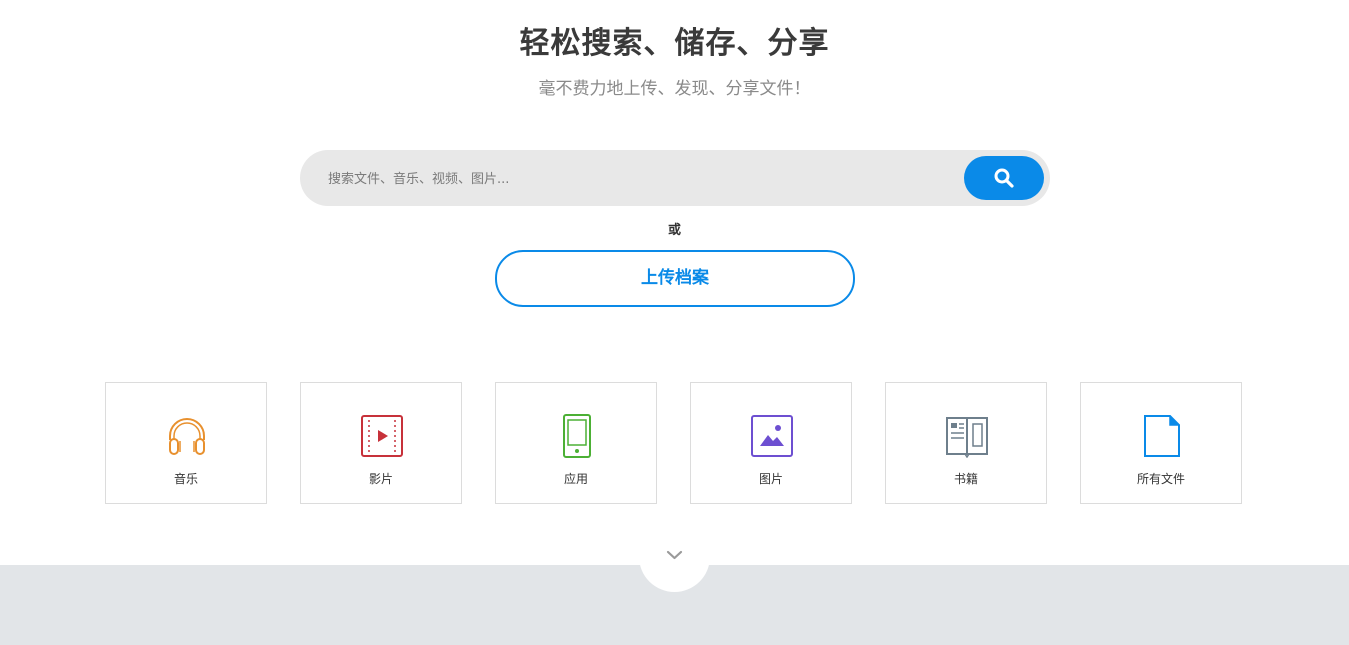 Image resolution: width=1349 pixels, height=645 pixels. What do you see at coordinates (185, 479) in the screenshot?
I see `category-label: 音乐` at bounding box center [185, 479].